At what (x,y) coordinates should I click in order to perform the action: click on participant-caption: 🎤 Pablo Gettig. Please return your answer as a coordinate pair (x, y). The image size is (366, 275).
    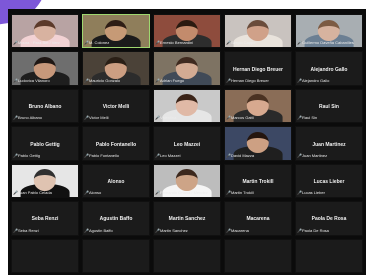
    Looking at the image, I should click on (45, 155).